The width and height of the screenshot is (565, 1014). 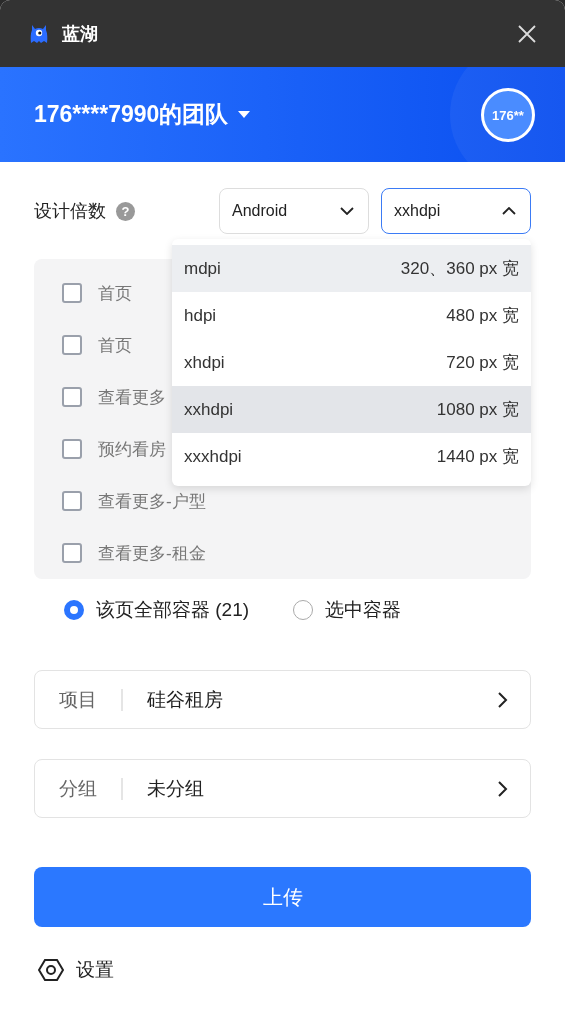 What do you see at coordinates (244, 114) in the screenshot?
I see `caret-icon` at bounding box center [244, 114].